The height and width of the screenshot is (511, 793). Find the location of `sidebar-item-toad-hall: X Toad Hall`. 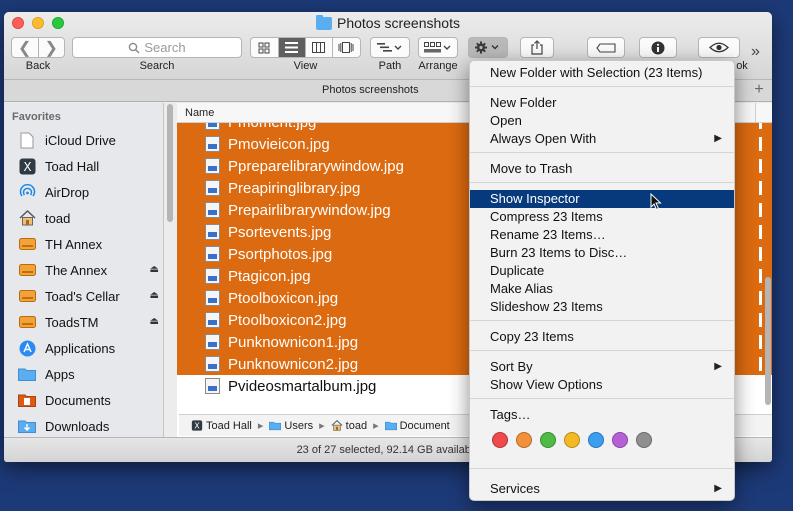

sidebar-item-toad-hall: X Toad Hall is located at coordinates (91, 166).